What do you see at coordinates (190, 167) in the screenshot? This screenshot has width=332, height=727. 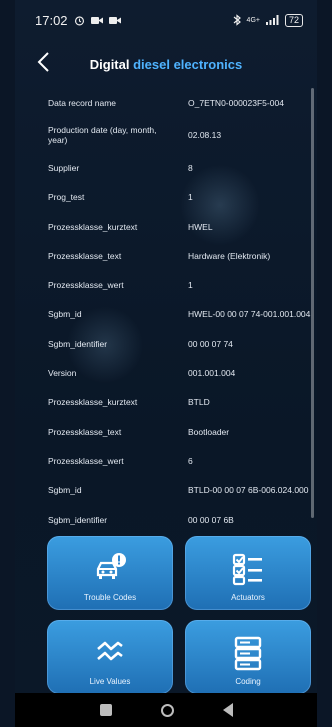 I see `record-value: 8` at bounding box center [190, 167].